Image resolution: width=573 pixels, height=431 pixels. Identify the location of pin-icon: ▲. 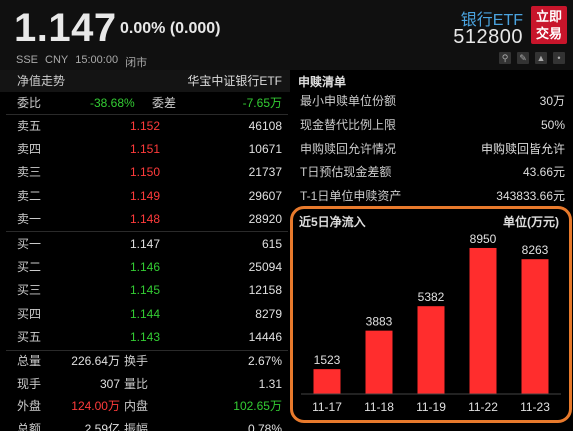
(541, 58).